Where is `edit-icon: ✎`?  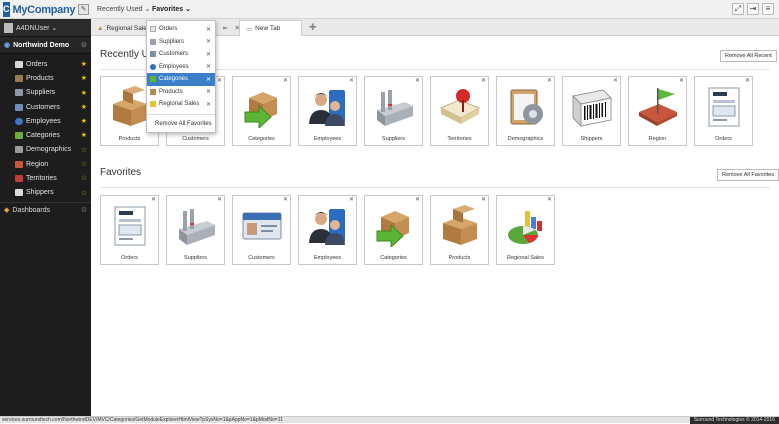 edit-icon: ✎ is located at coordinates (83, 9).